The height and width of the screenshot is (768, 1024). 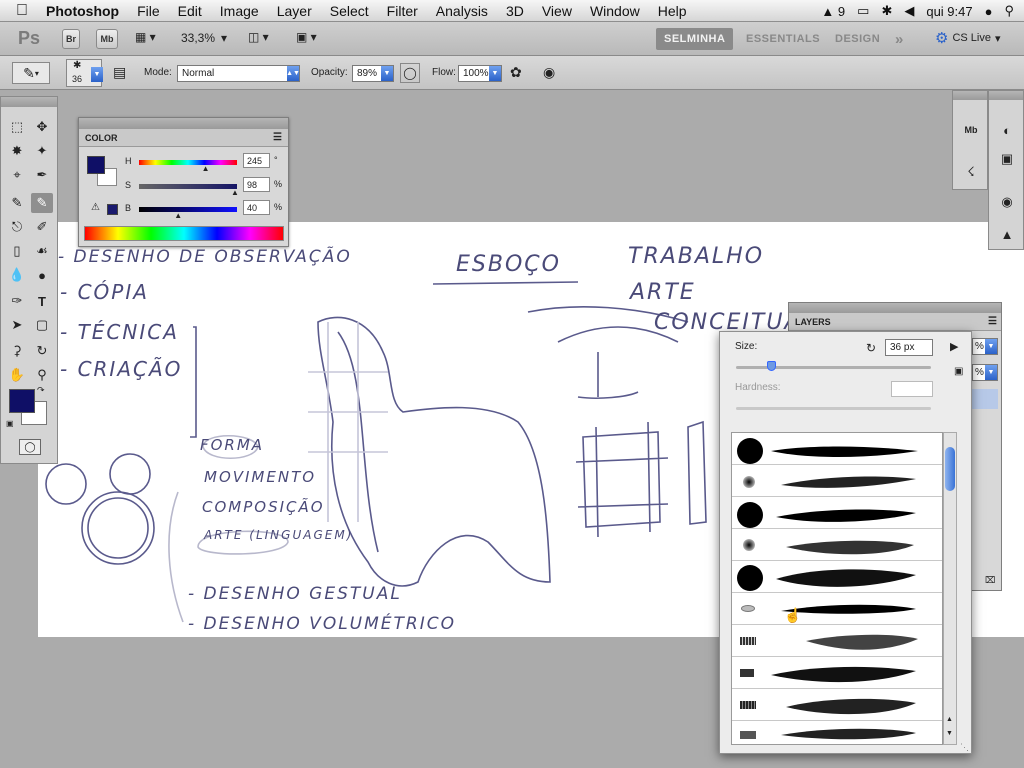 I want to click on menu-view: View, so click(x=557, y=11).